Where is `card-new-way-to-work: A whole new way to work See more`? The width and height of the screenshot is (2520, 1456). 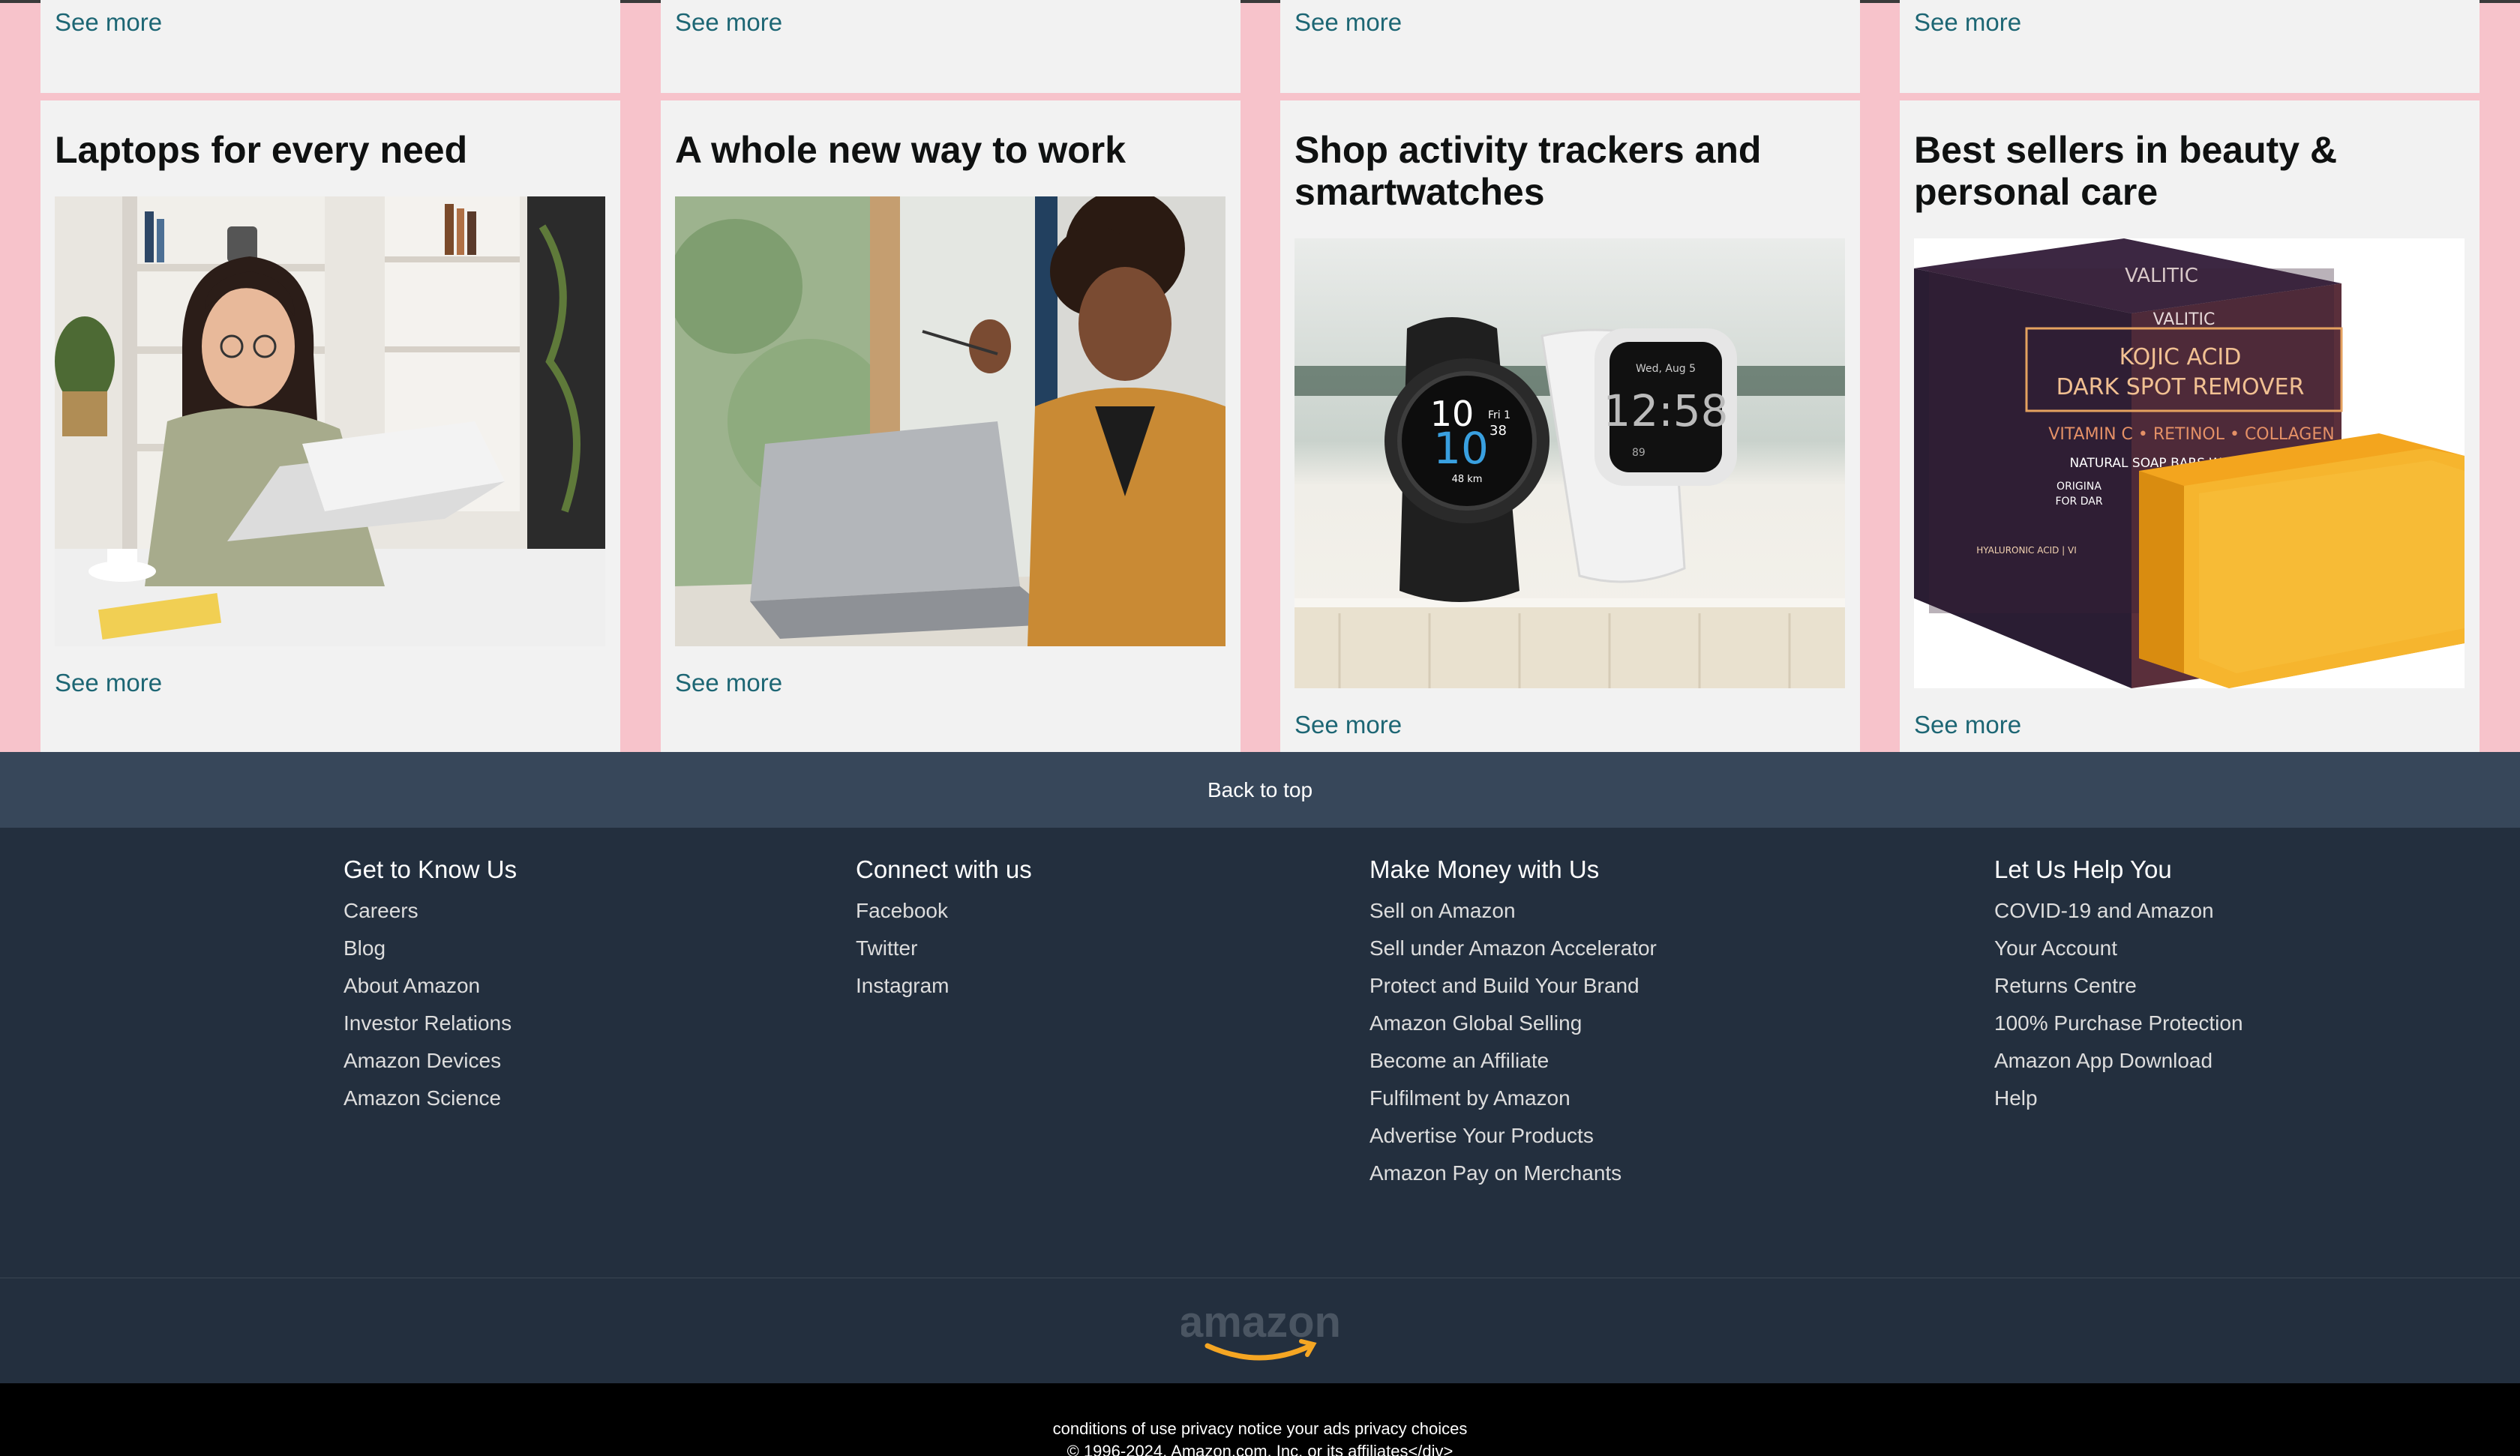
card-new-way-to-work: A whole new way to work See more is located at coordinates (950, 426).